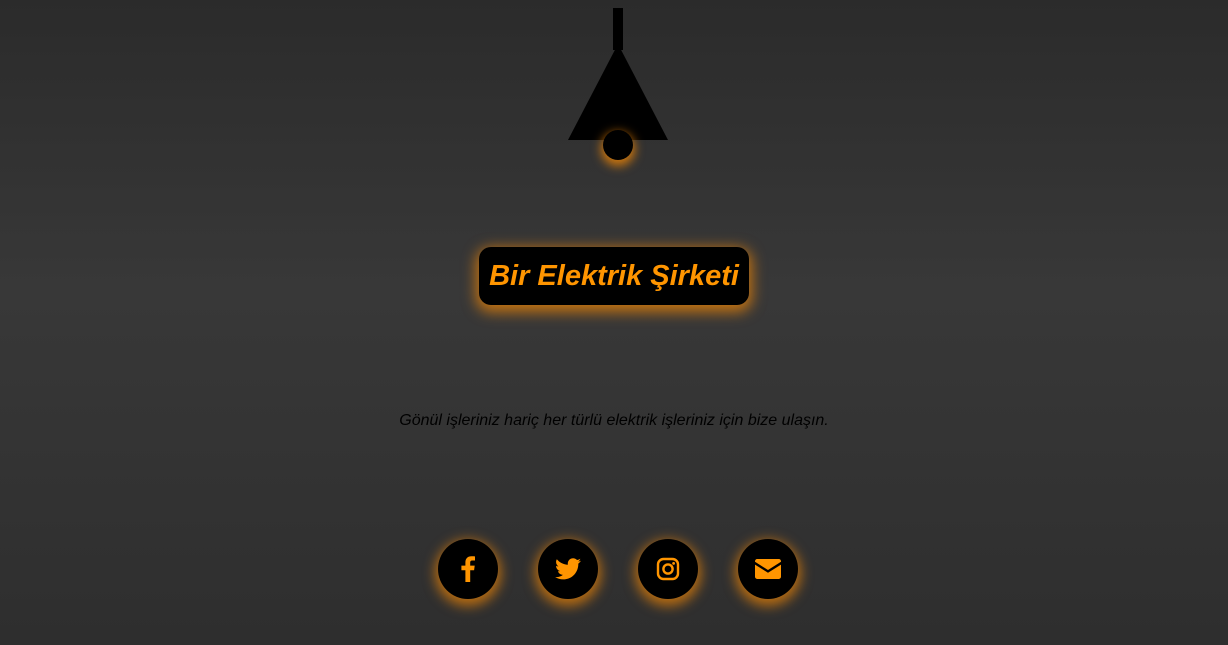  Describe the element at coordinates (618, 145) in the screenshot. I see `lamp-bulb` at that location.